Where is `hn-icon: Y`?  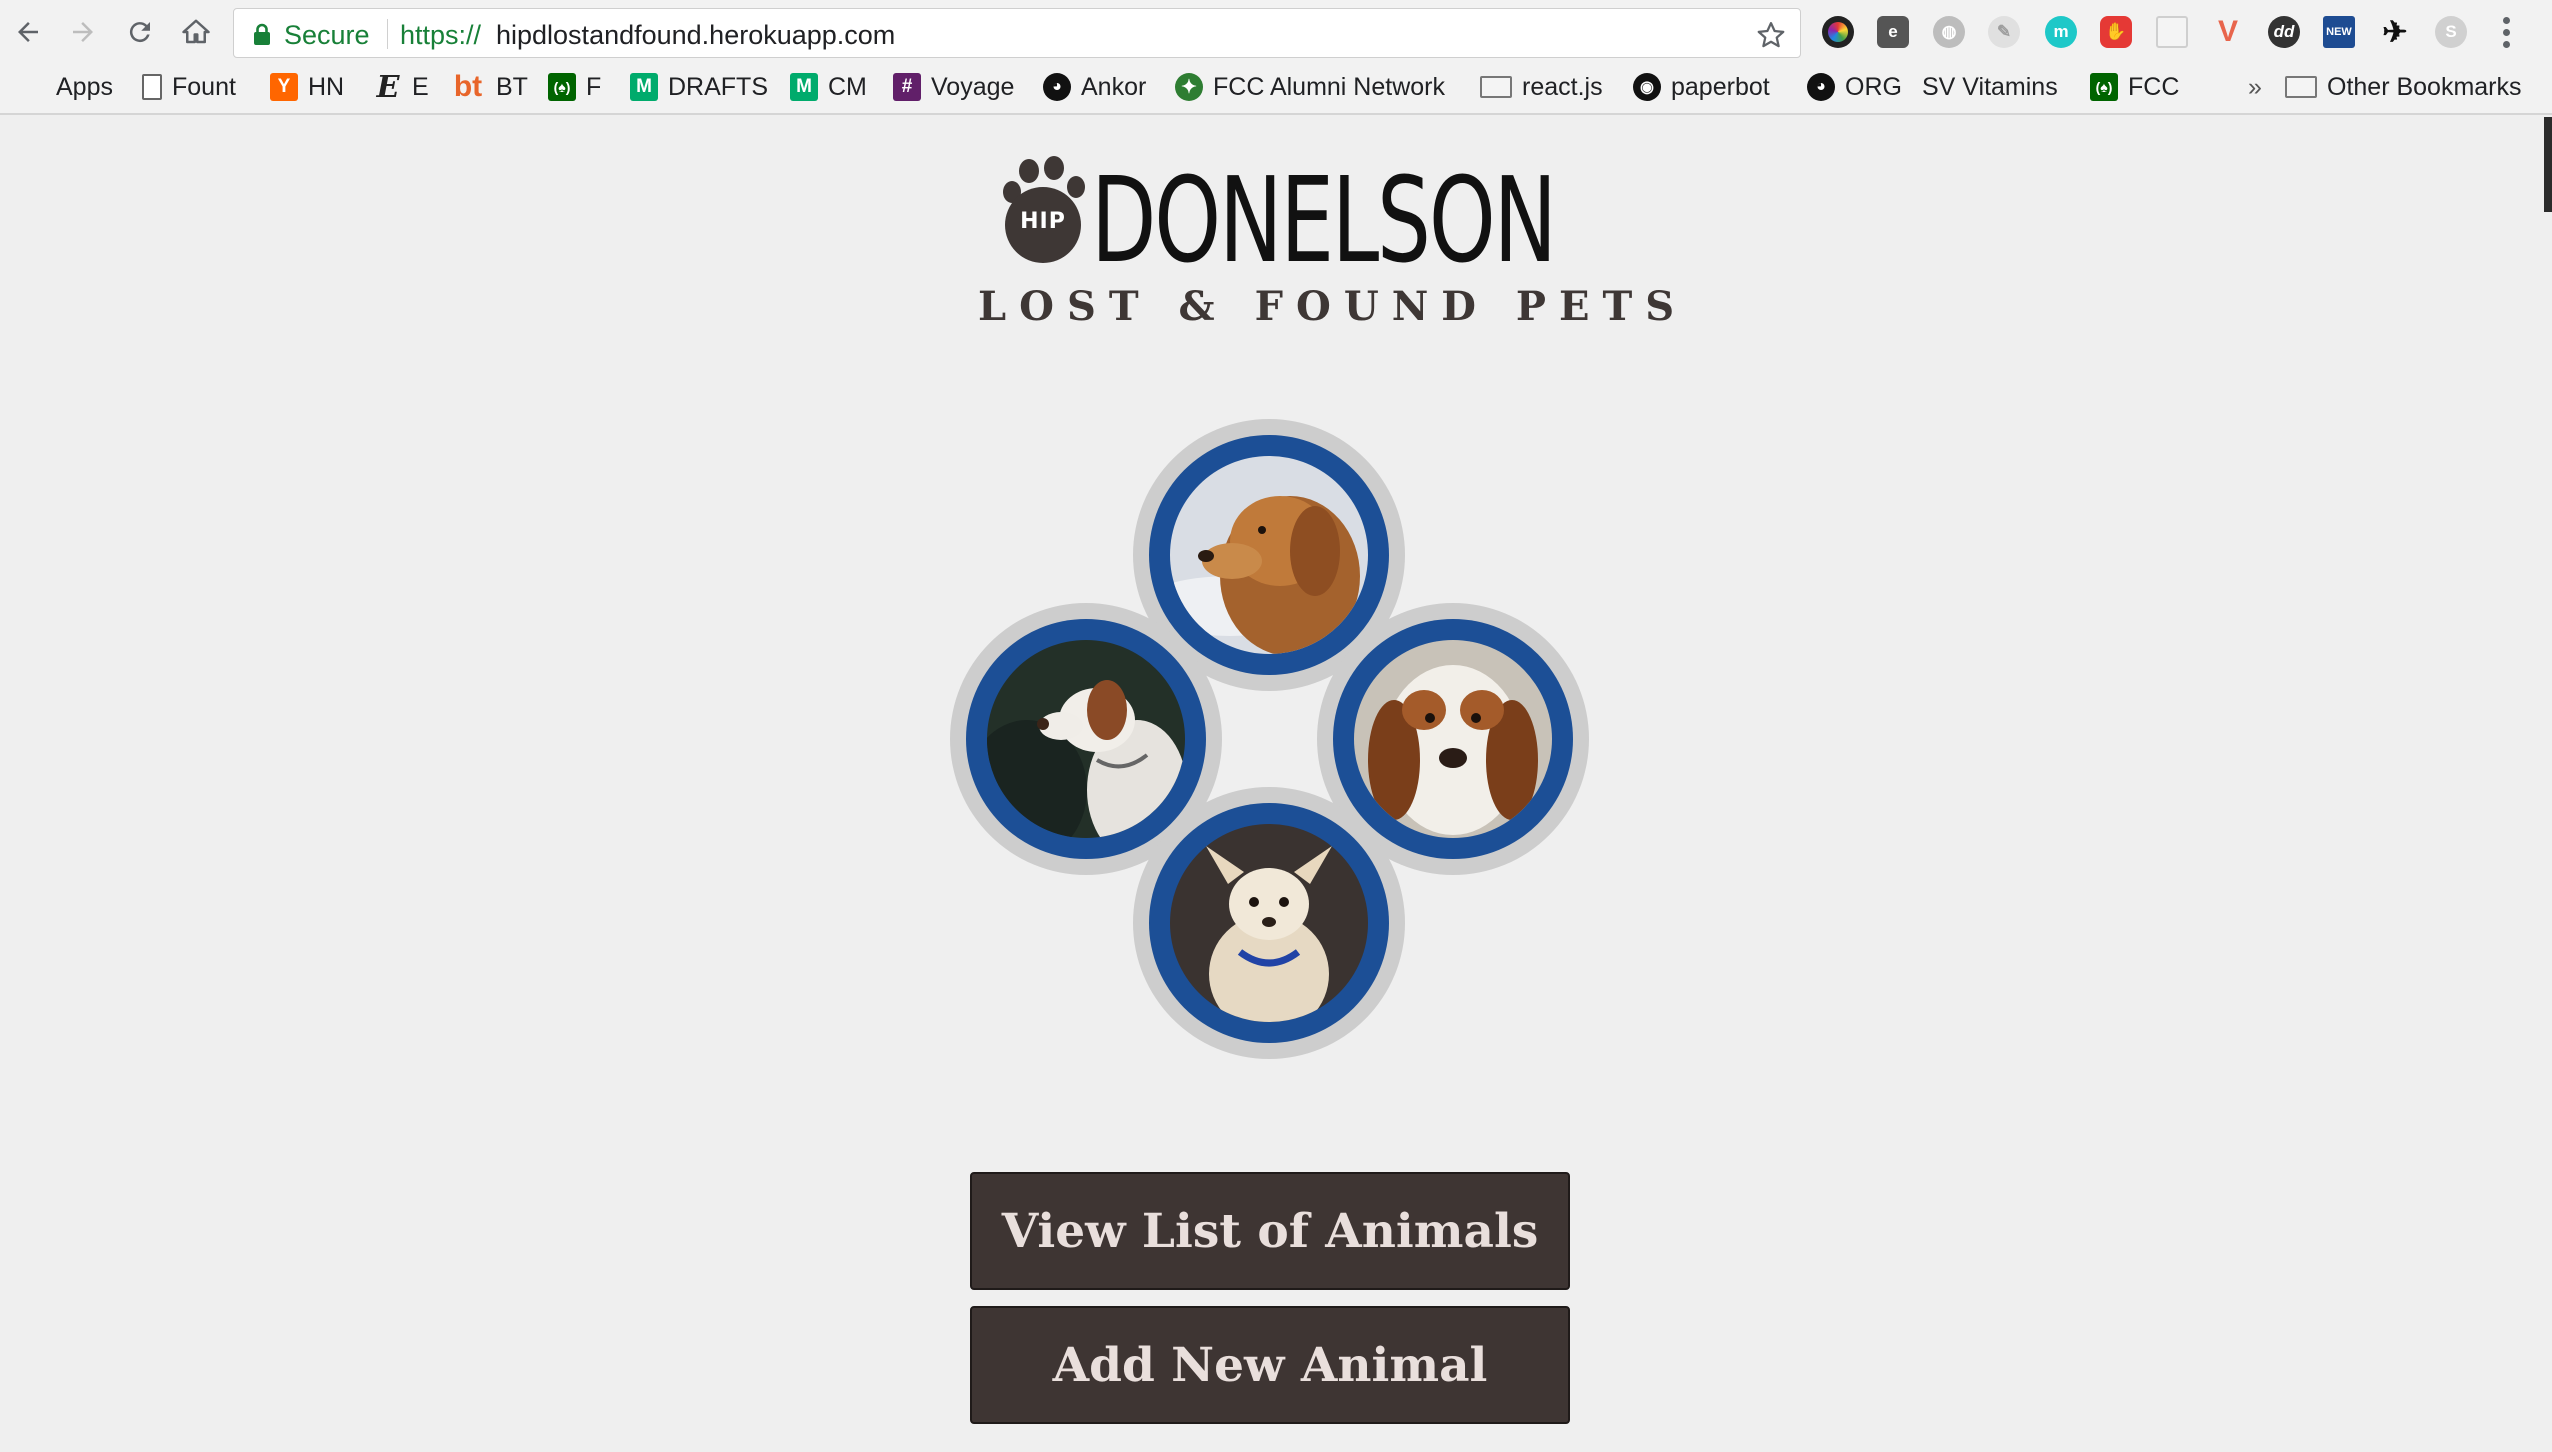 hn-icon: Y is located at coordinates (284, 87).